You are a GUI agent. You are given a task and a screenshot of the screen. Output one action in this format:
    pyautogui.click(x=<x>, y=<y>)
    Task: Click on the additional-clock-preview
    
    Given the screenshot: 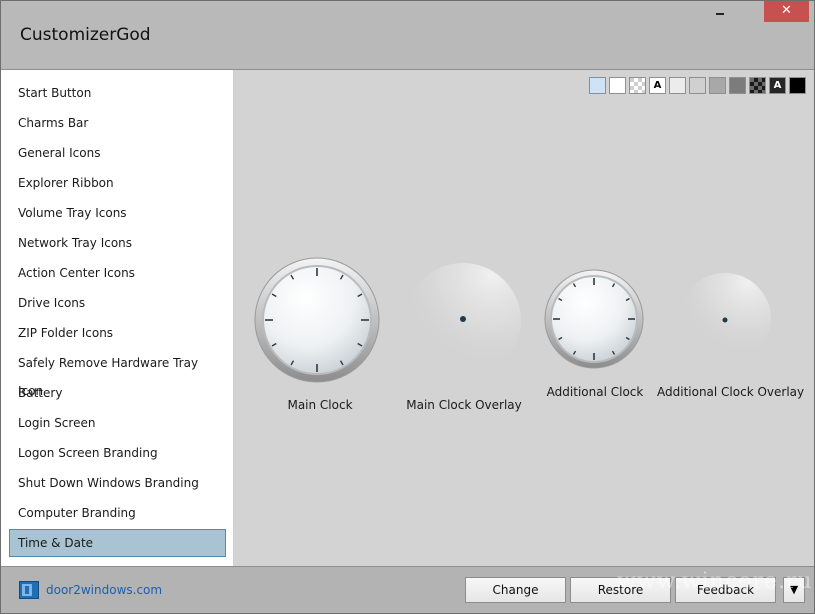 What is the action you would take?
    pyautogui.click(x=594, y=319)
    